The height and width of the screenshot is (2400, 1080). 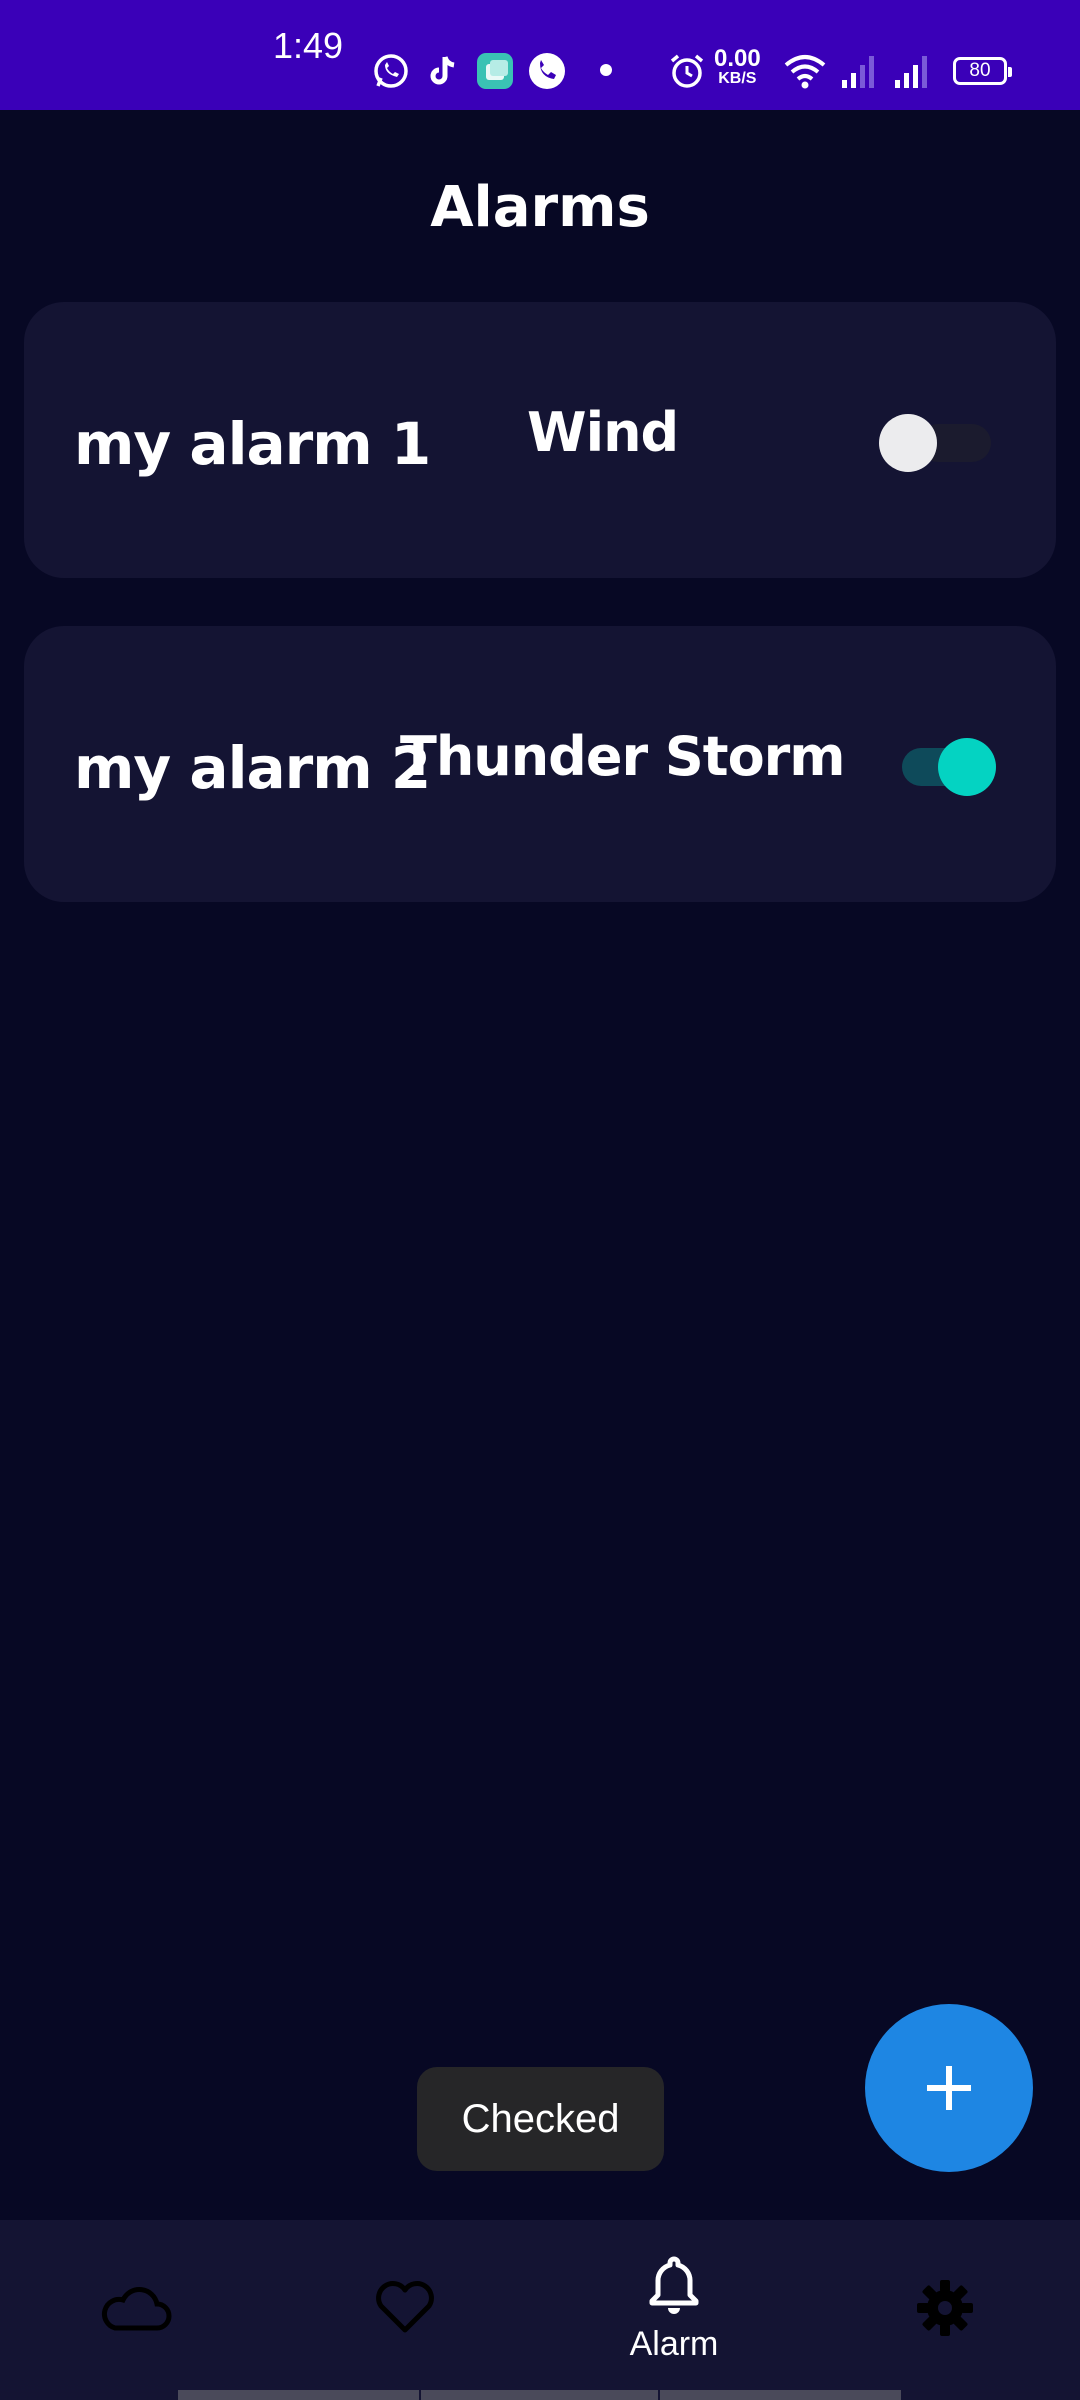 I want to click on whatsapp-icon, so click(x=391, y=71).